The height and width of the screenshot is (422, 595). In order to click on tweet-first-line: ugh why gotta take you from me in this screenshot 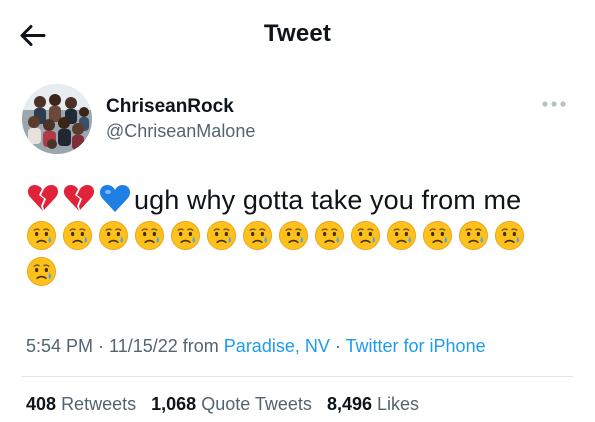, I will do `click(296, 200)`.